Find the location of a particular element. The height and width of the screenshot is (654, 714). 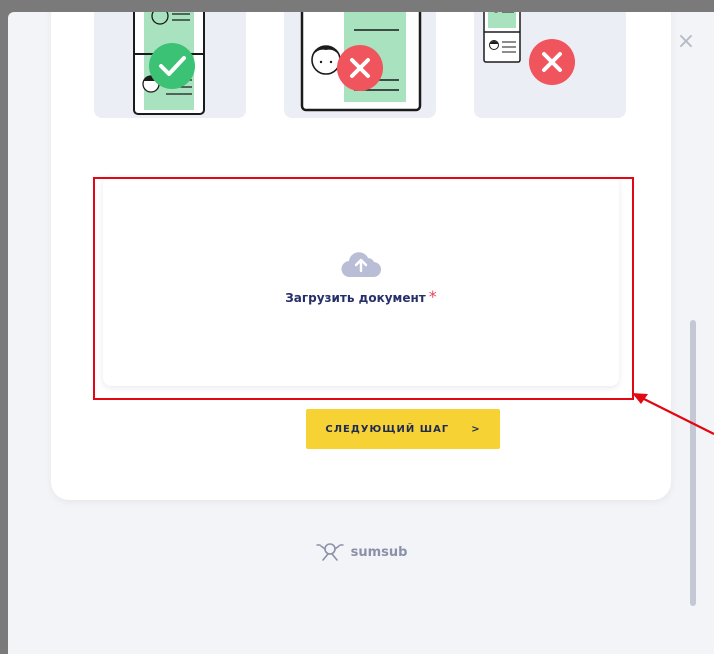

example-distant-thumb is located at coordinates (550, 65).